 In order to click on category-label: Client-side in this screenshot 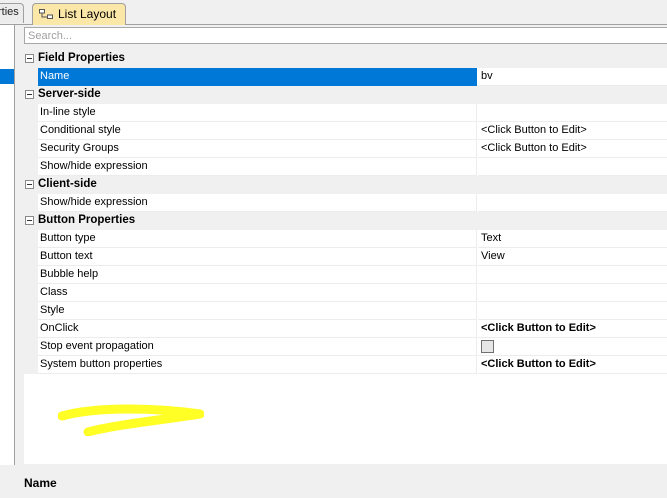, I will do `click(67, 184)`.